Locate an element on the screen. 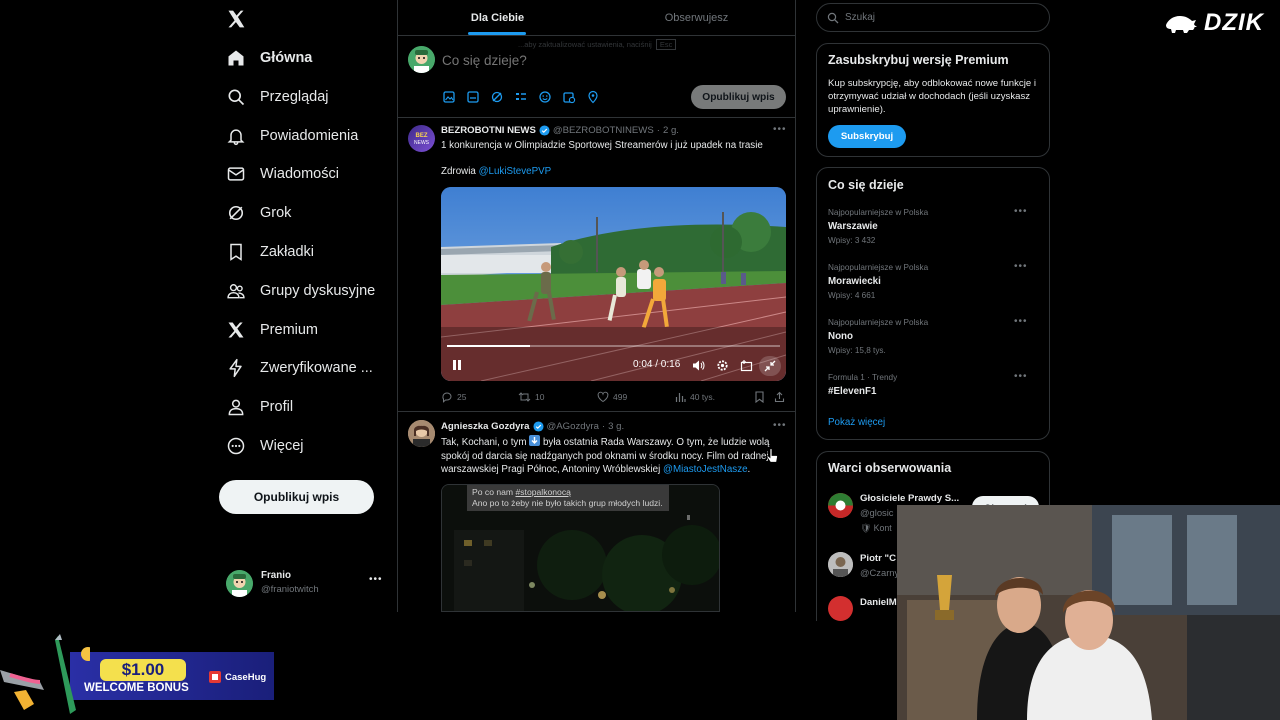 This screenshot has width=1280, height=720. reply-button: 25 is located at coordinates (453, 397).